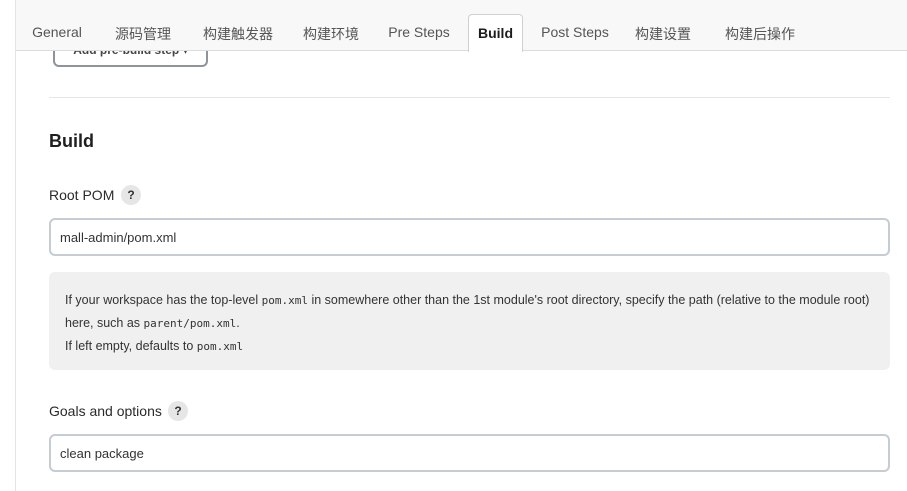 This screenshot has width=907, height=491. I want to click on help-code-pom-xml: pom.xml, so click(284, 300).